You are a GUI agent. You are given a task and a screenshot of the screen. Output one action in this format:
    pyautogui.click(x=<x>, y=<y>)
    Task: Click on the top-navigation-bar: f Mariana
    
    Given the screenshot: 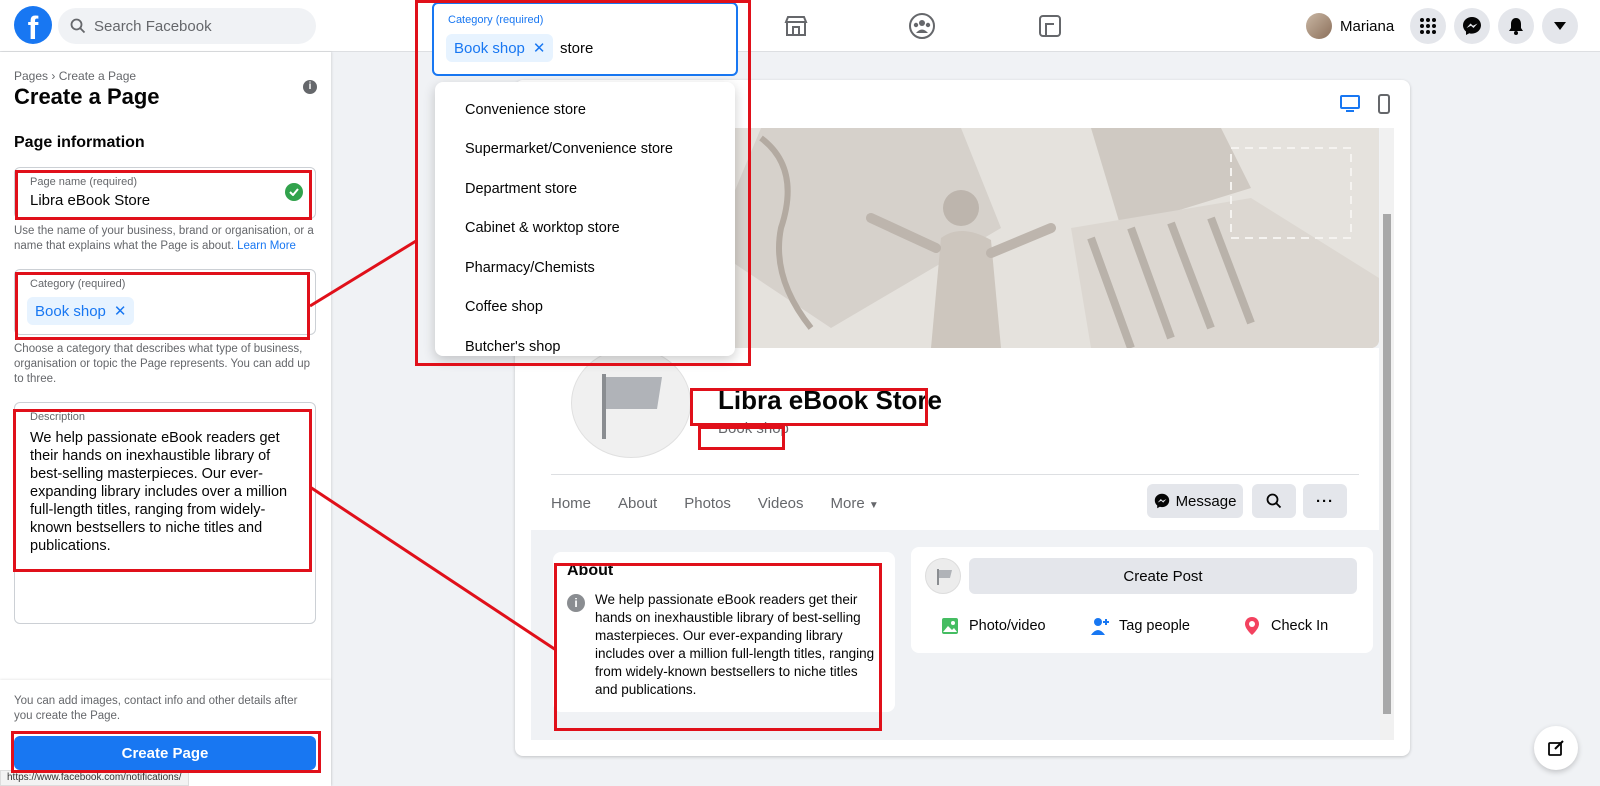 What is the action you would take?
    pyautogui.click(x=800, y=26)
    